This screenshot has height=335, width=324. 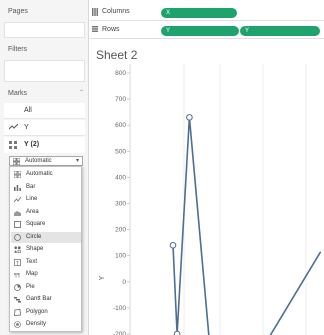 I want to click on marks-card-menu-icon: ⌃, so click(x=81, y=92).